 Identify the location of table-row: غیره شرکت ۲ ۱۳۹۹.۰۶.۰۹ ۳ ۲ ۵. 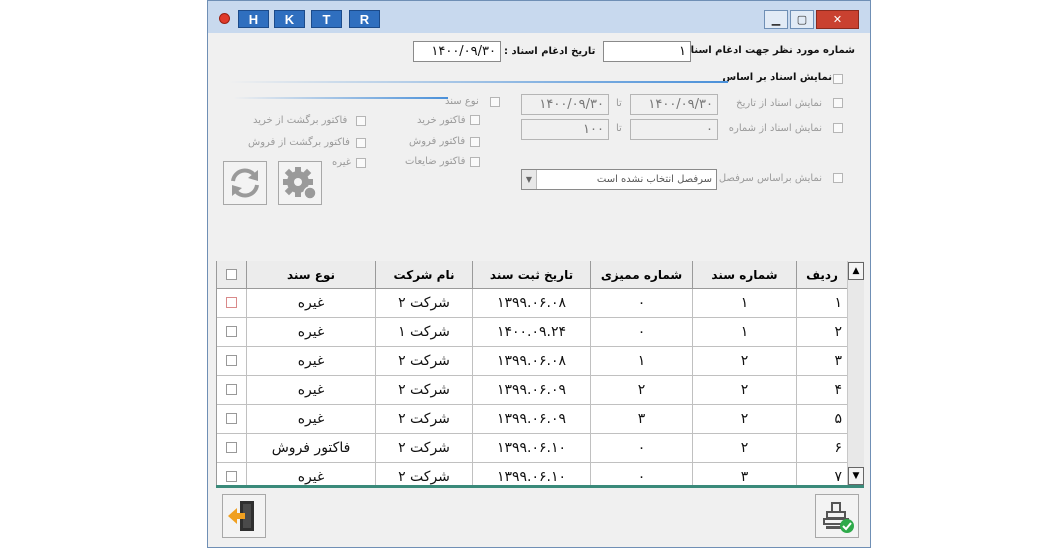
(532, 419).